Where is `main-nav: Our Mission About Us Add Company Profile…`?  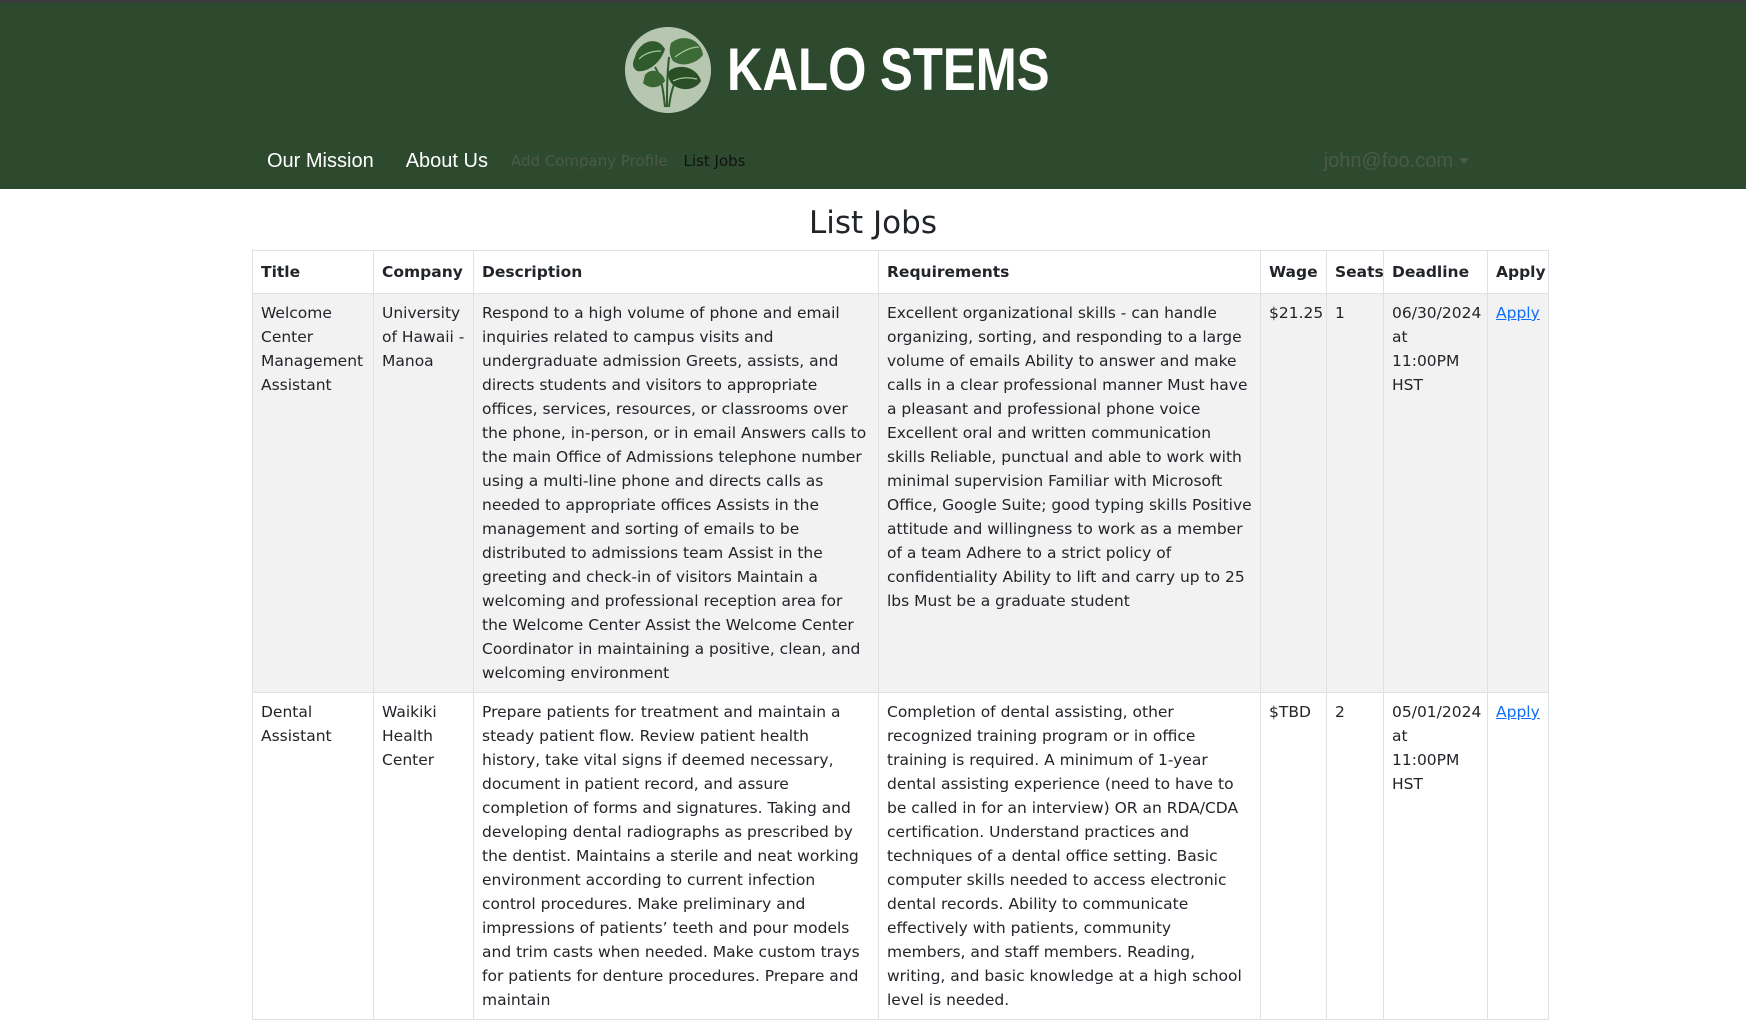 main-nav: Our Mission About Us Add Company Profile… is located at coordinates (873, 161).